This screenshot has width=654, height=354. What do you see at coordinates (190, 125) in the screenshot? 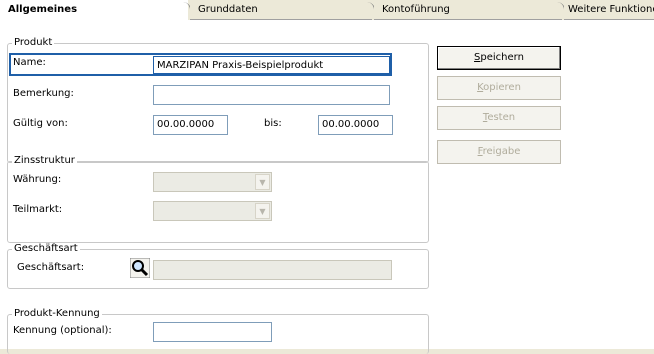
I see `gueltig-von-input: 00.00.0000` at bounding box center [190, 125].